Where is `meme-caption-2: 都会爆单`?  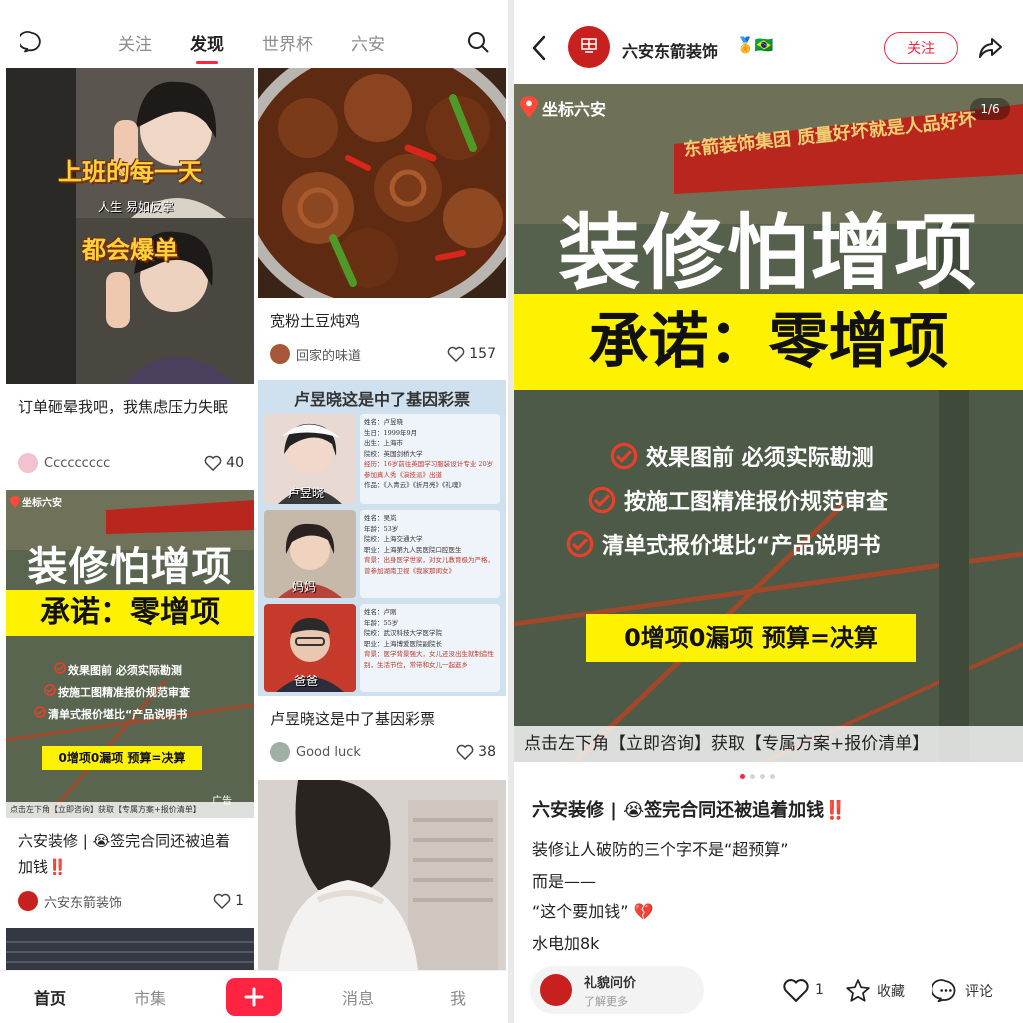
meme-caption-2: 都会爆单 is located at coordinates (130, 250).